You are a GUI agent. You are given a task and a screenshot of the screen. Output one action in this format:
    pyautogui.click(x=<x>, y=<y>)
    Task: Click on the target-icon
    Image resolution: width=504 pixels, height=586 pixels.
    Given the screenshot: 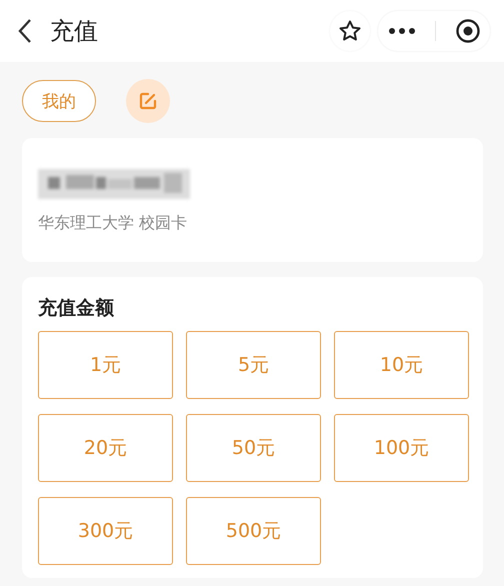 What is the action you would take?
    pyautogui.click(x=467, y=31)
    